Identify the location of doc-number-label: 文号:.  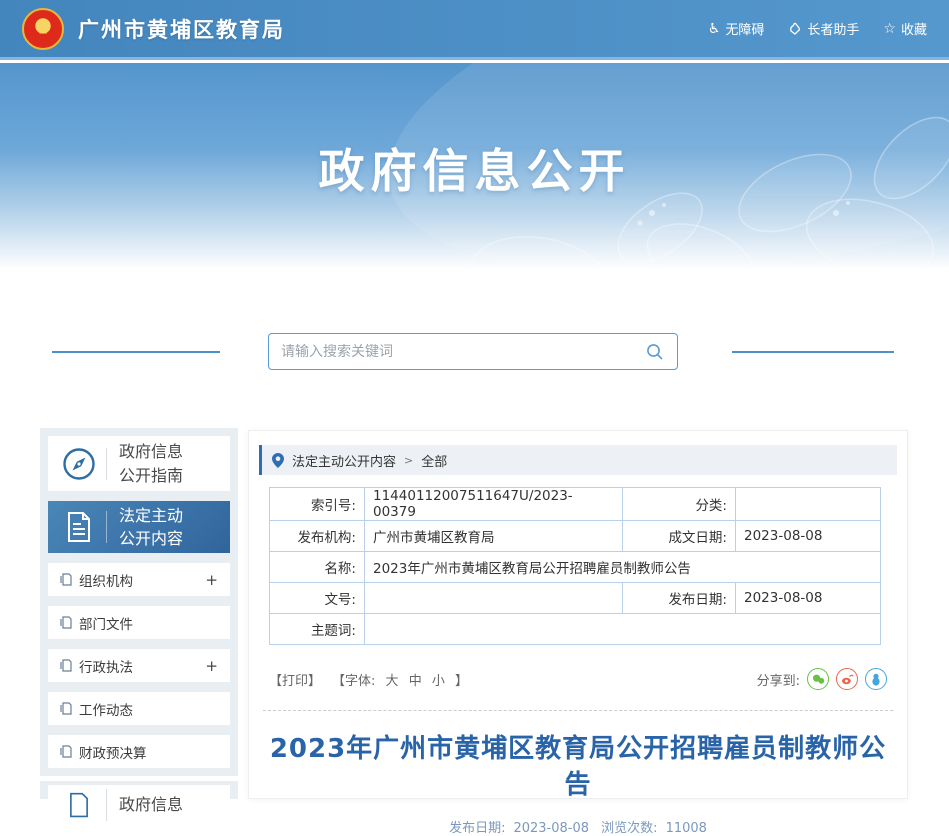
(317, 598).